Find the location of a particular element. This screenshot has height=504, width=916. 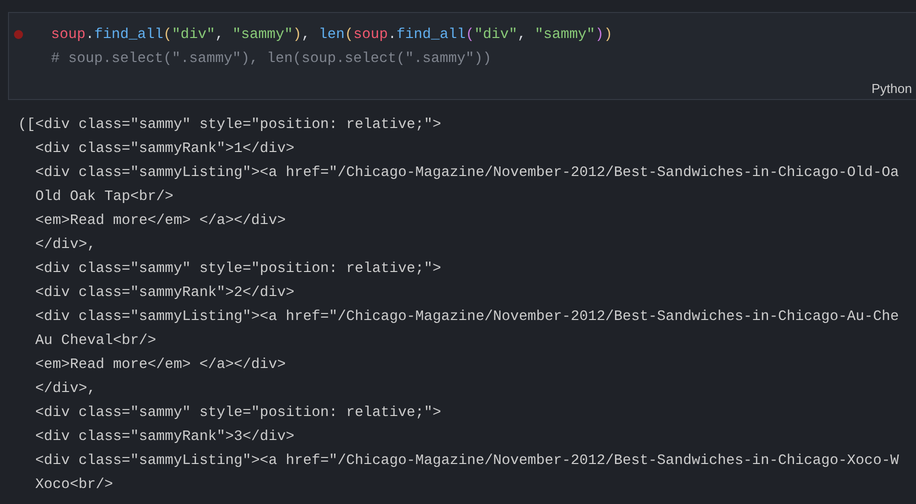

output-line: <div class="sammyRank">2</div> is located at coordinates (164, 293).